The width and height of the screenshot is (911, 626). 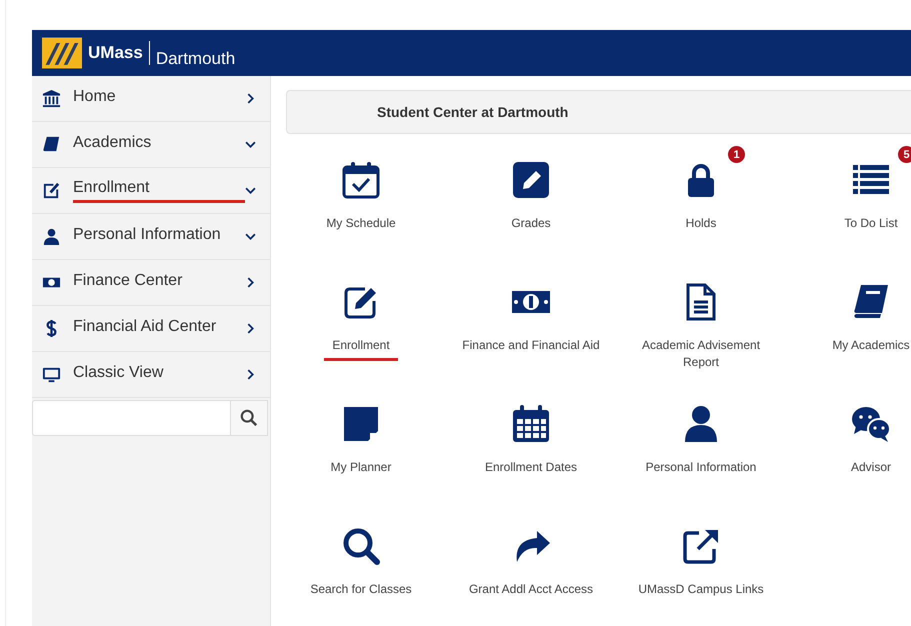 What do you see at coordinates (531, 205) in the screenshot?
I see `tile-link: Grades` at bounding box center [531, 205].